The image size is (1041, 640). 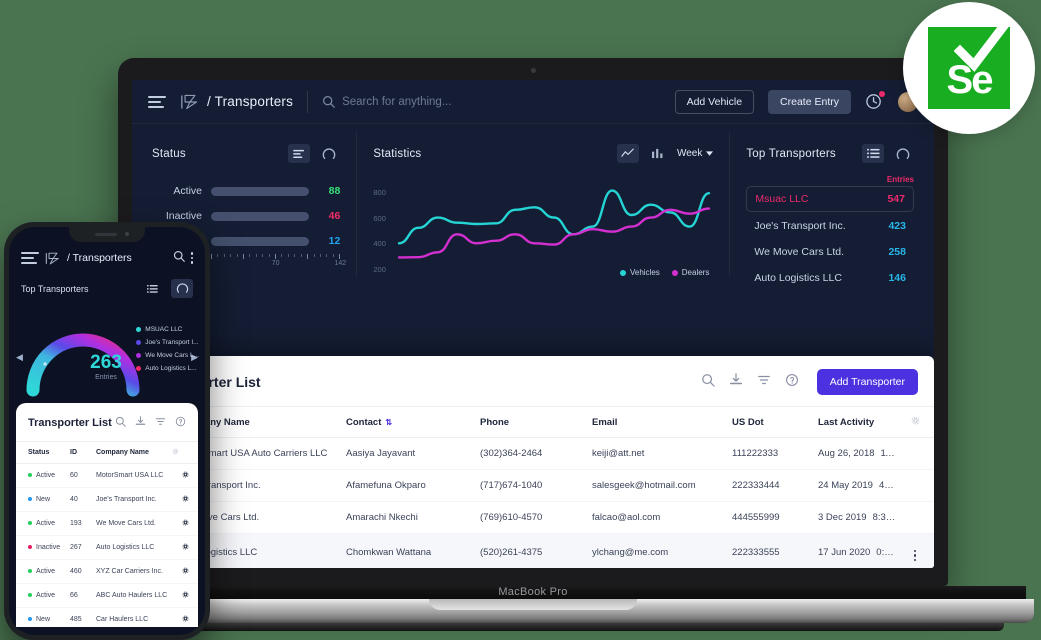 I want to click on status-row-label: Active, so click(x=187, y=191).